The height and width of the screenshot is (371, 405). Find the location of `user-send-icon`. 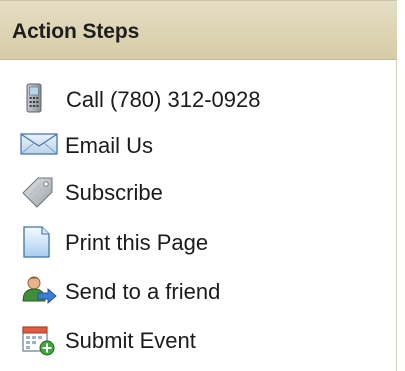

user-send-icon is located at coordinates (40, 291).